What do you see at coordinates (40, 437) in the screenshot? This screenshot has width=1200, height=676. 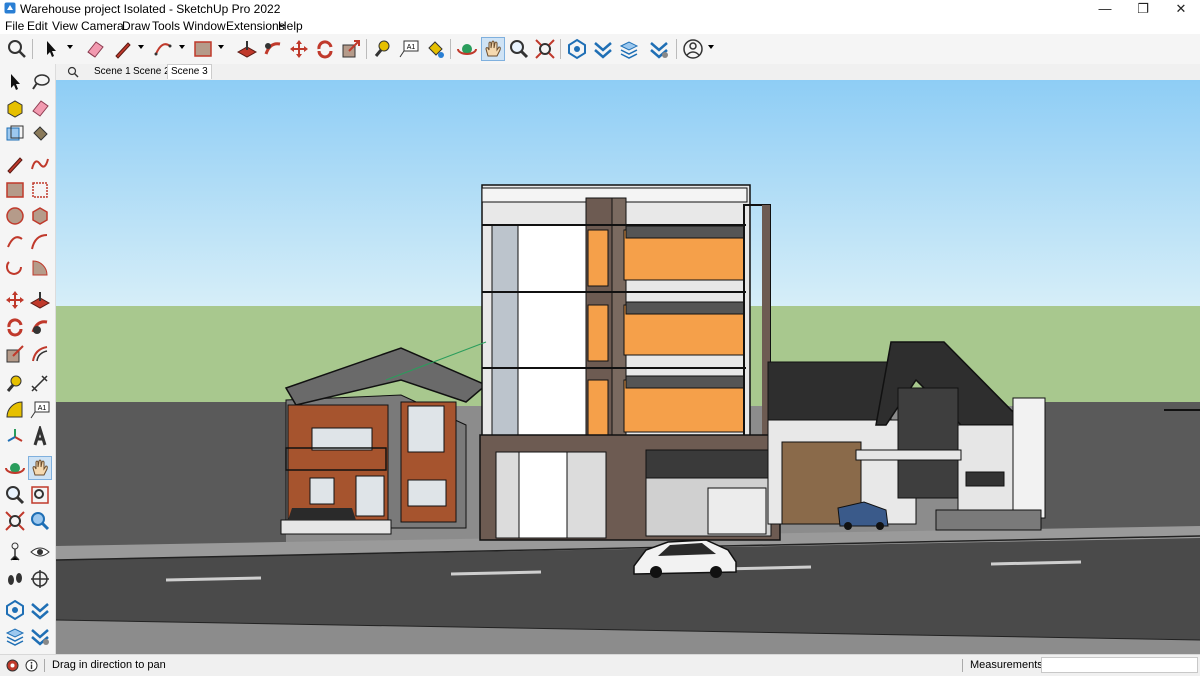 I see `3d-text-icon` at bounding box center [40, 437].